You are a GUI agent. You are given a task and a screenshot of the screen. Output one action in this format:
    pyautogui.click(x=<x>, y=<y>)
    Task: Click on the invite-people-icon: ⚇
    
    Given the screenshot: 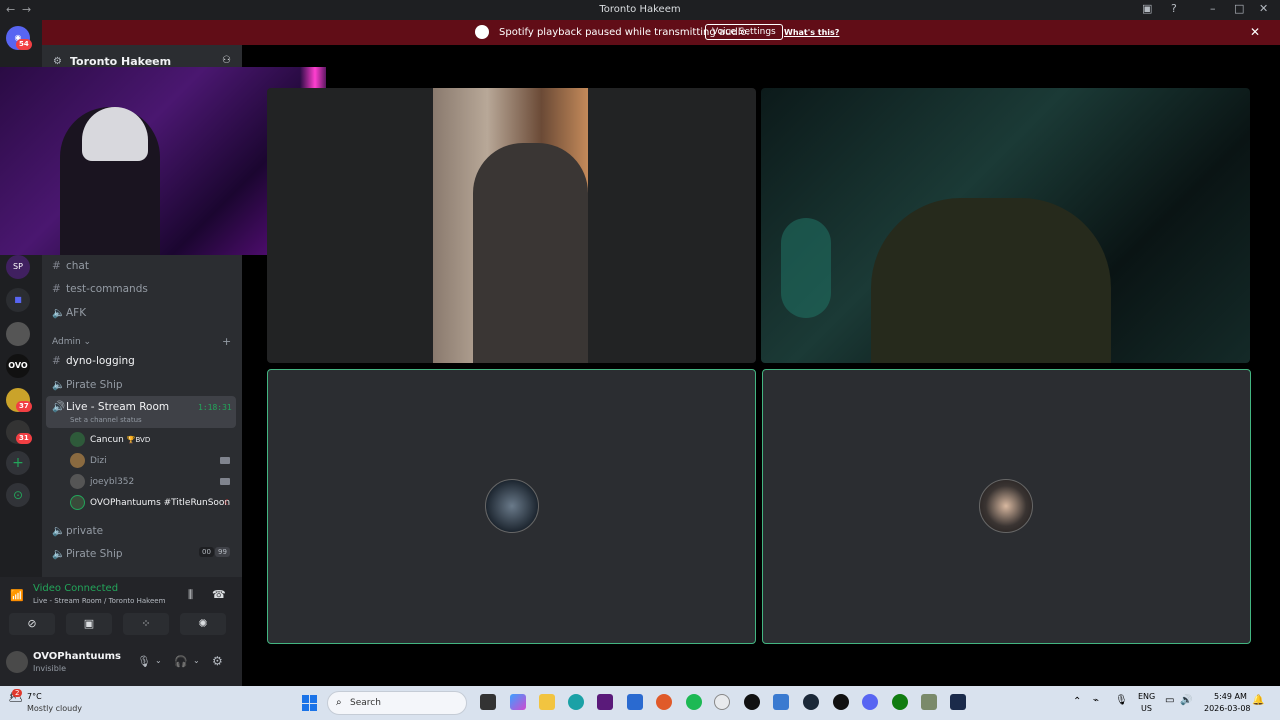 What is the action you would take?
    pyautogui.click(x=226, y=60)
    